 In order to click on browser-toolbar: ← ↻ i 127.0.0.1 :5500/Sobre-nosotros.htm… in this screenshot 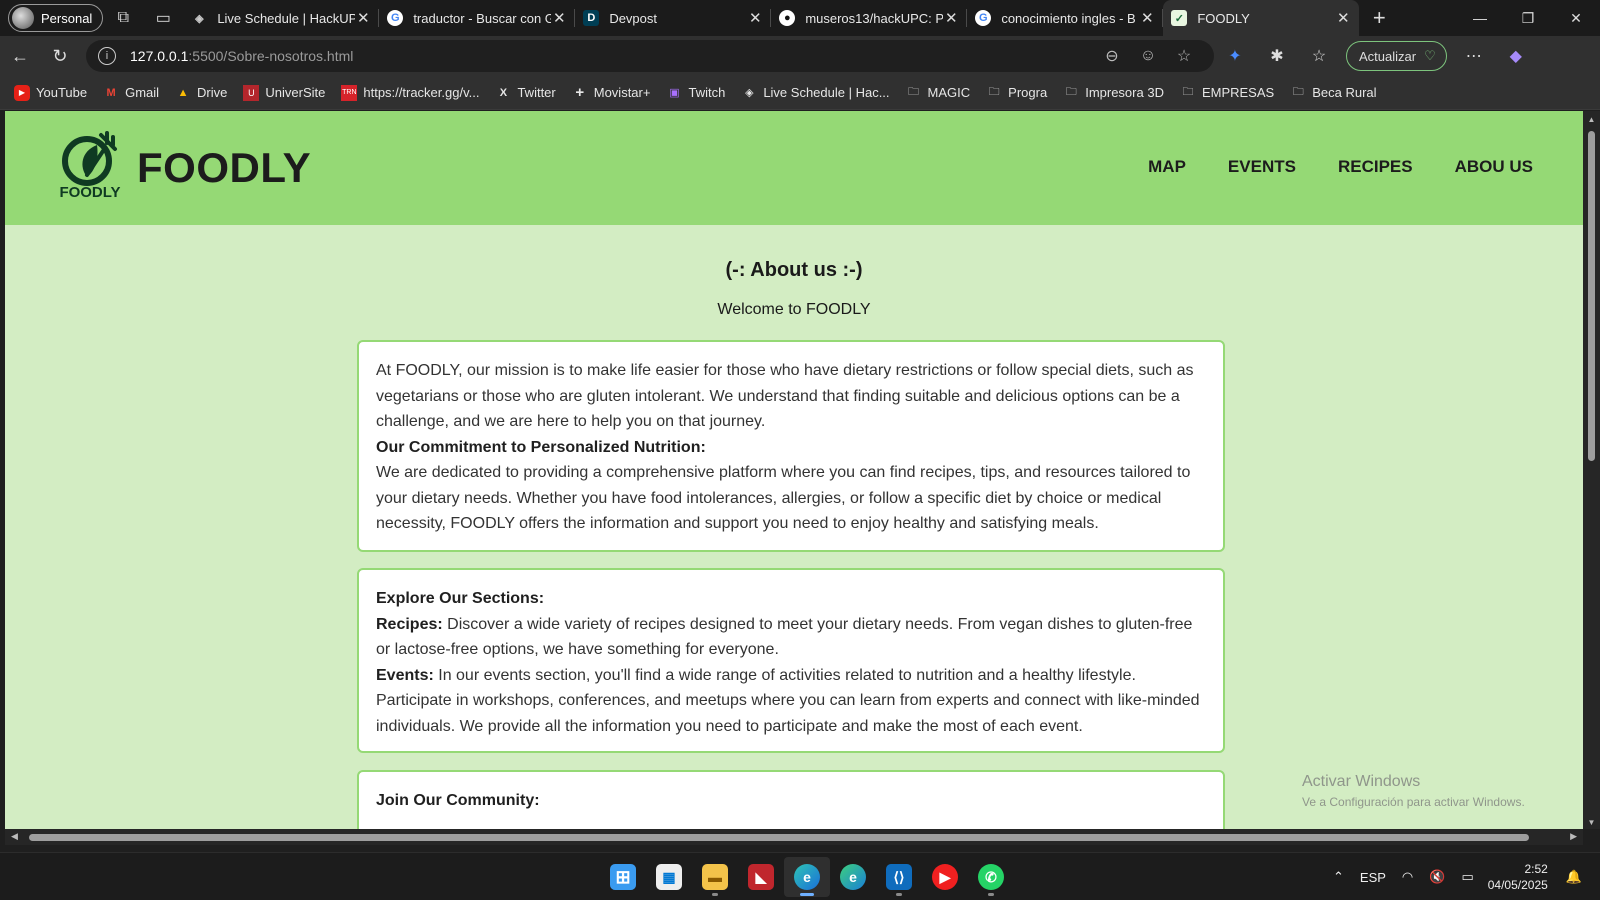, I will do `click(800, 56)`.